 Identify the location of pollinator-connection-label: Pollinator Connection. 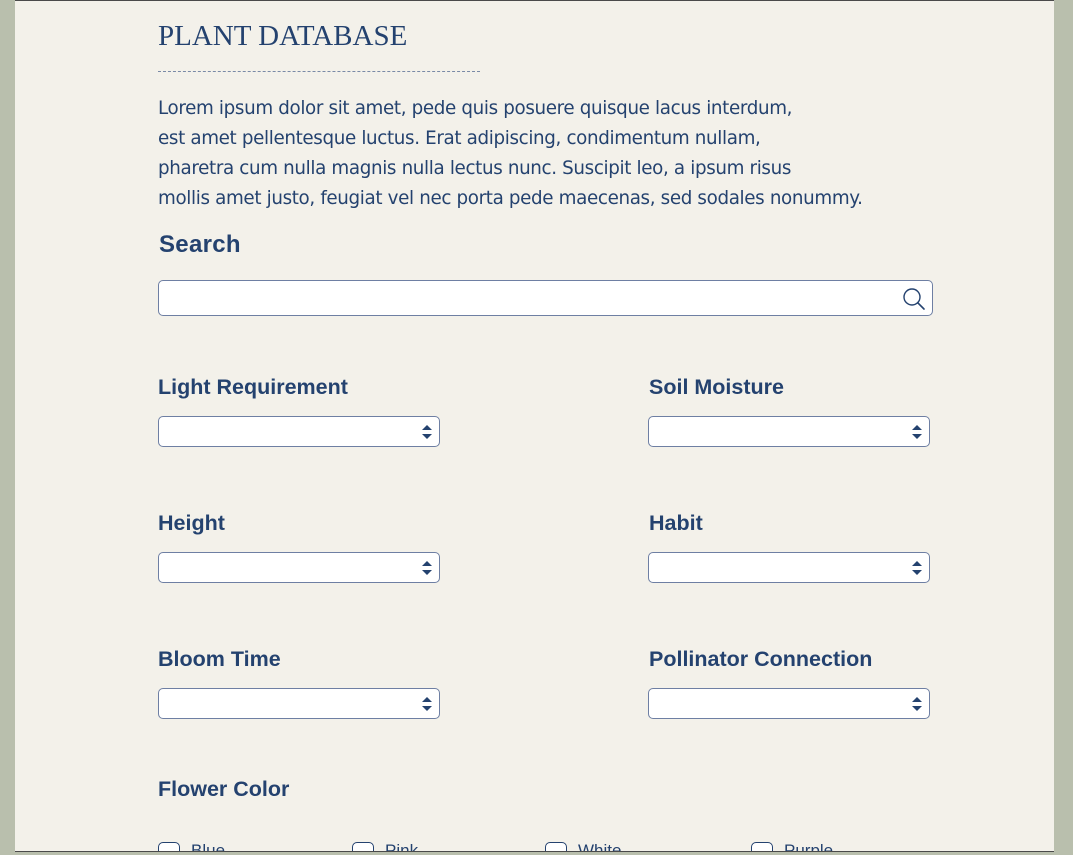
(761, 659).